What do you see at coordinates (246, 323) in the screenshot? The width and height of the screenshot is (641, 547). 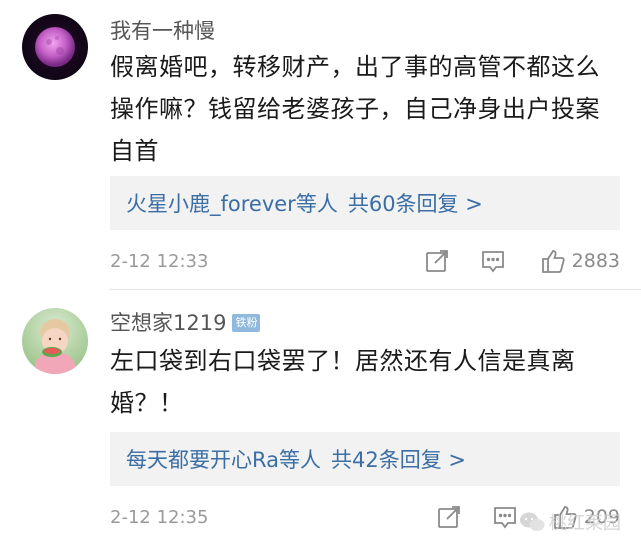 I see `fan-badge: 铁粉` at bounding box center [246, 323].